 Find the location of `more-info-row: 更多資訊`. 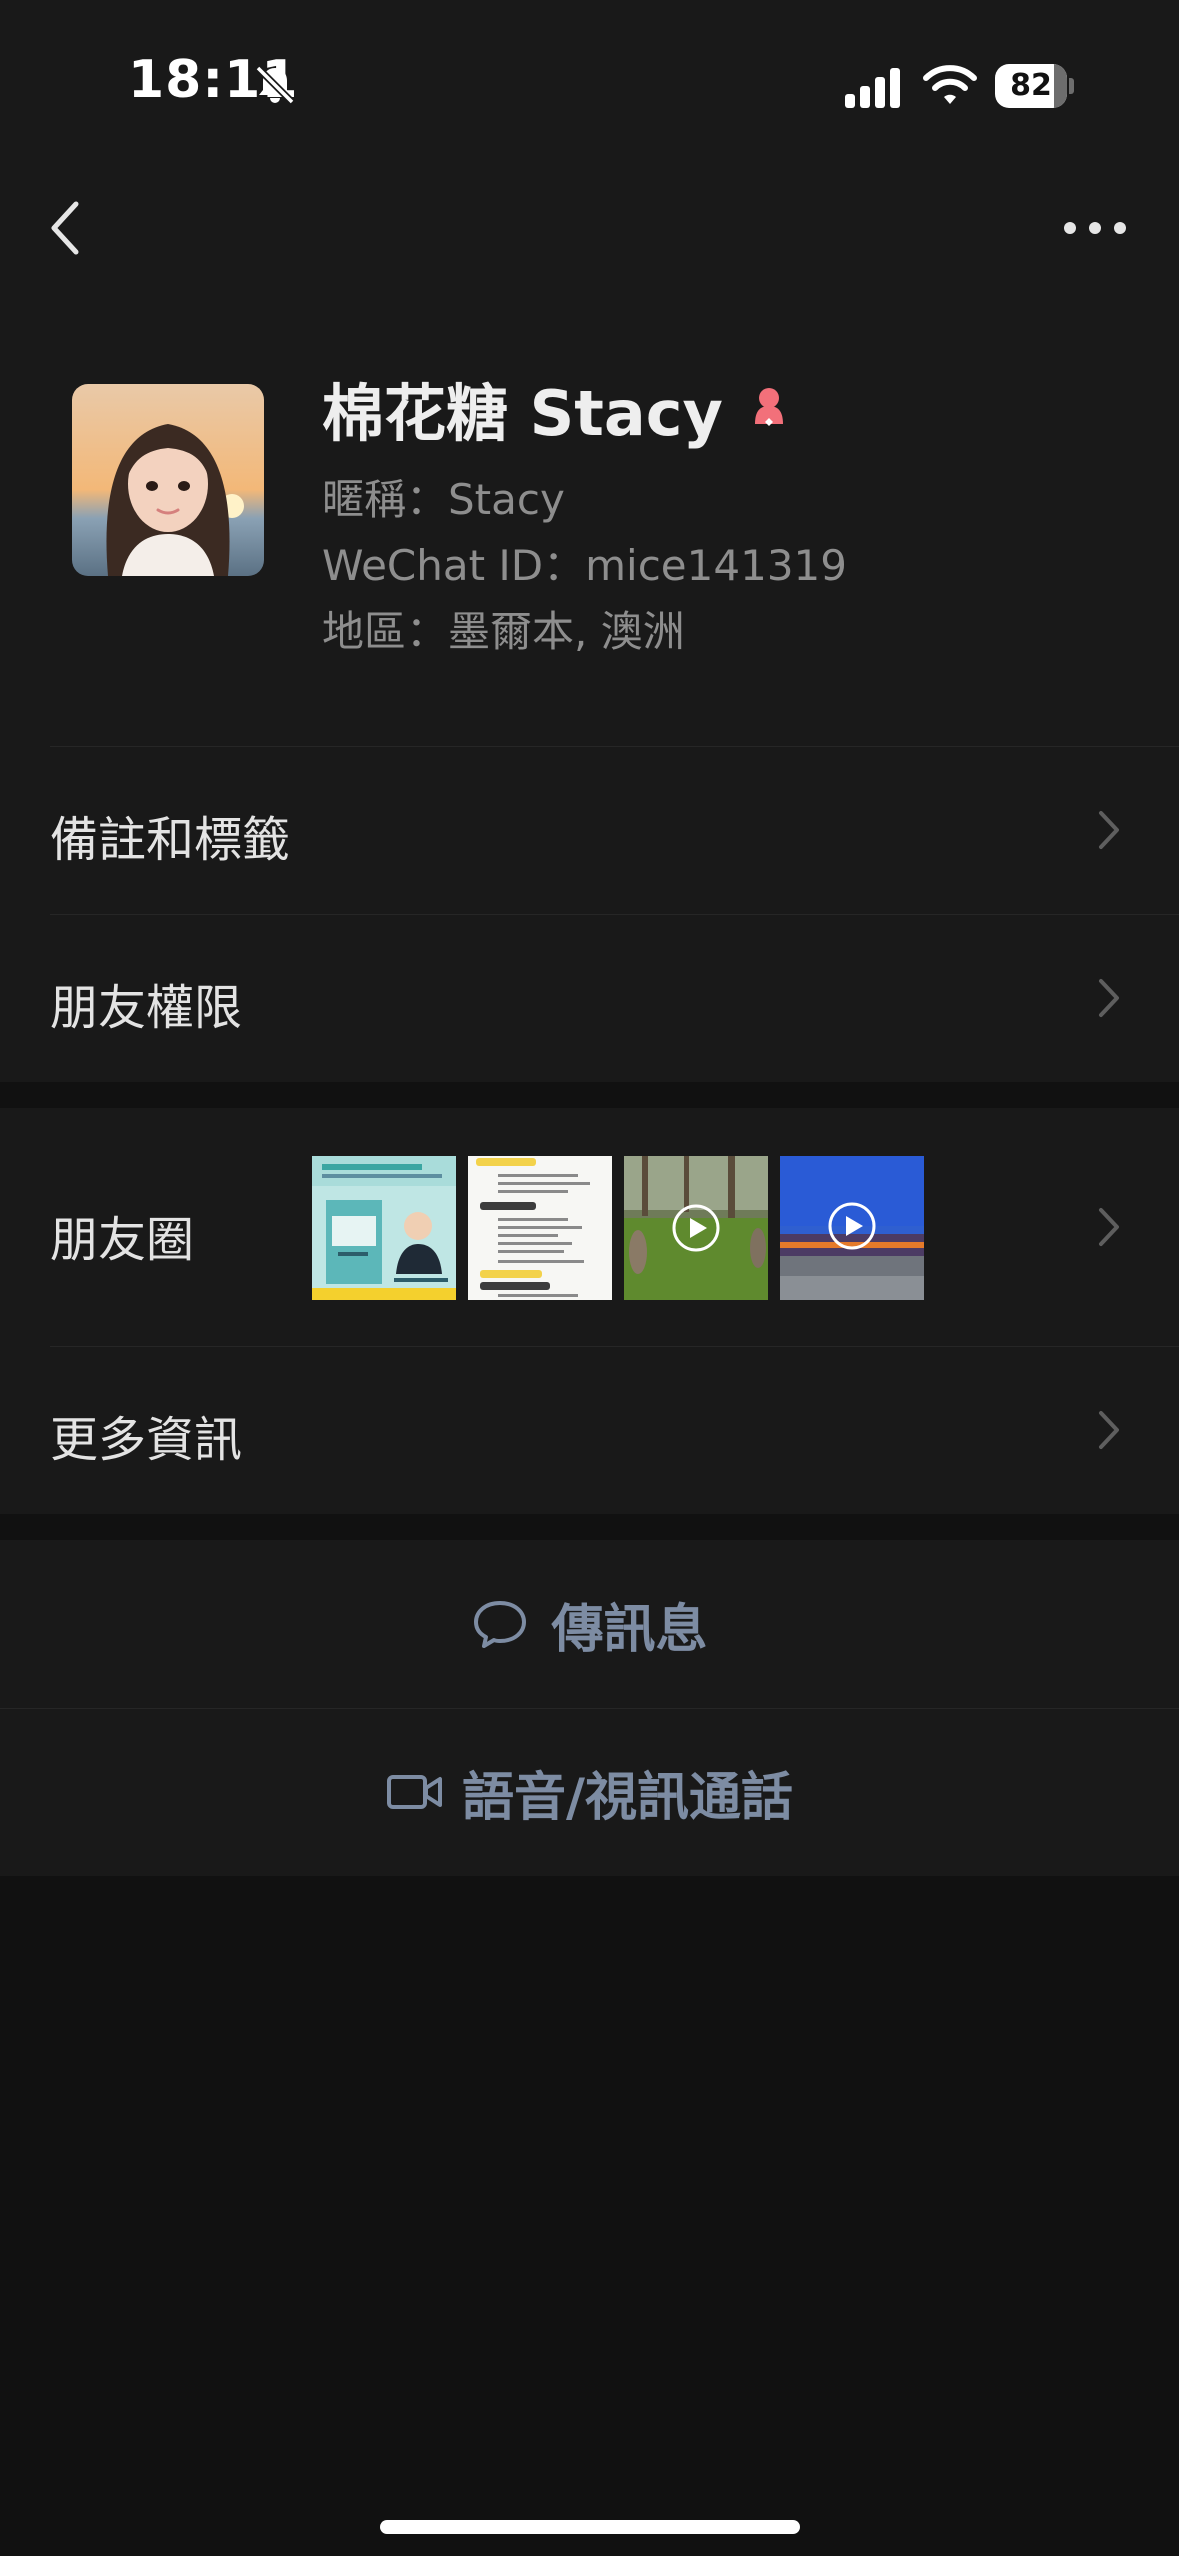

more-info-row: 更多資訊 is located at coordinates (589, 1430).